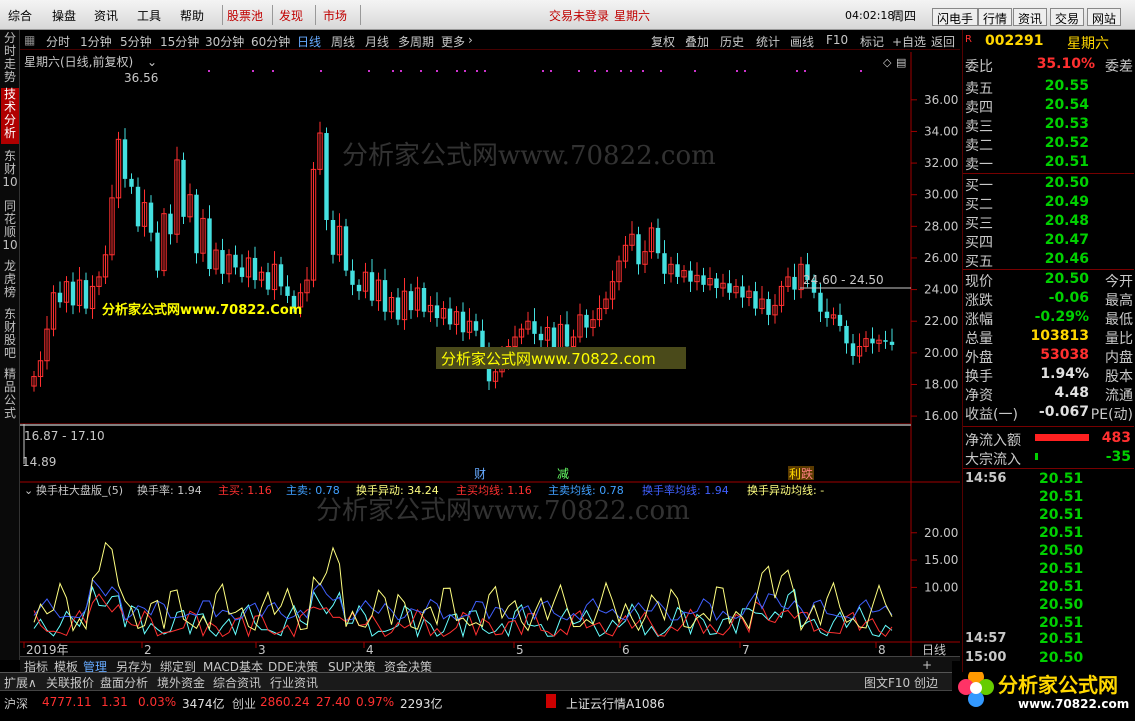 The height and width of the screenshot is (721, 1135). I want to click on period-6: 日线, so click(309, 41).